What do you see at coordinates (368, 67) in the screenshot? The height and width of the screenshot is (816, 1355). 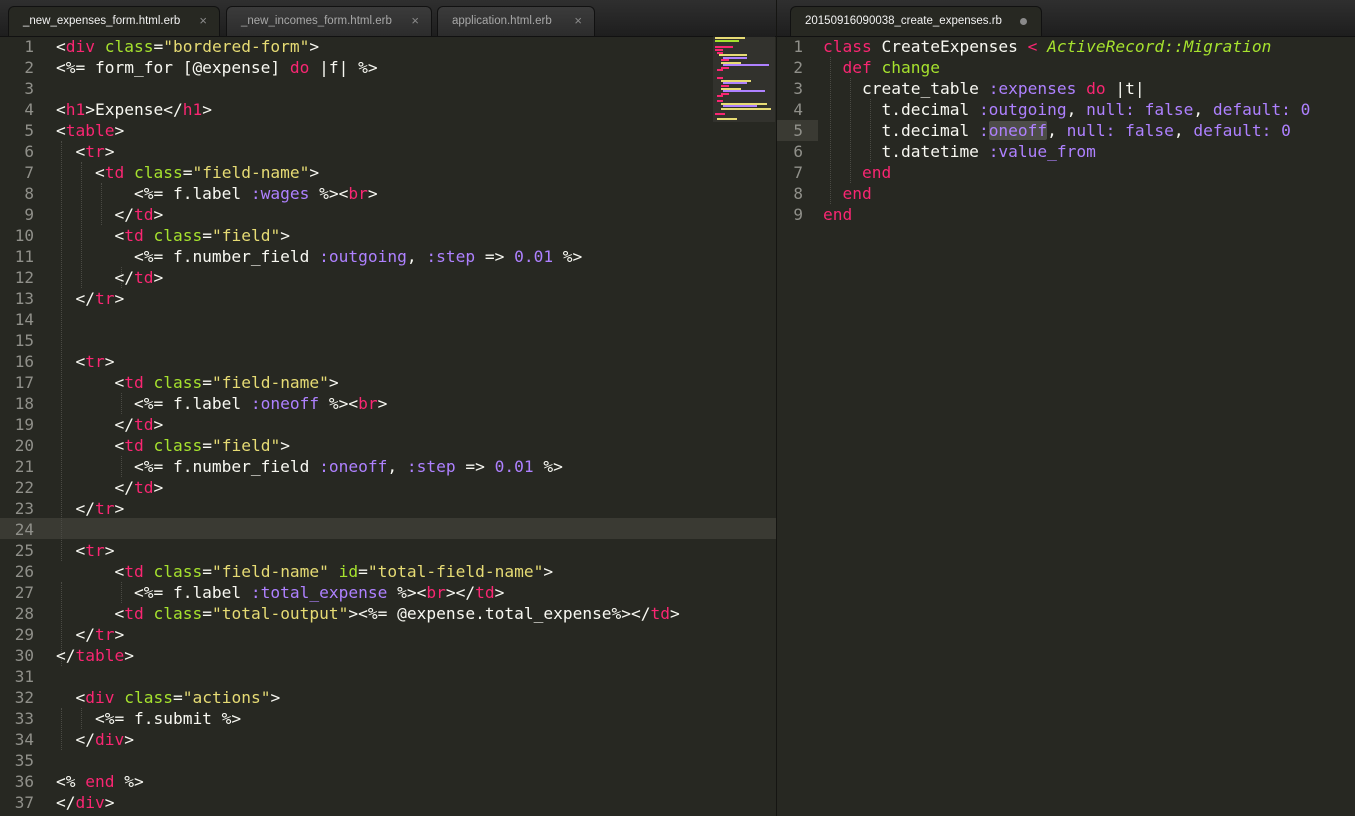 I see `code-line: <%= form_for [@expense] do |f| %>` at bounding box center [368, 67].